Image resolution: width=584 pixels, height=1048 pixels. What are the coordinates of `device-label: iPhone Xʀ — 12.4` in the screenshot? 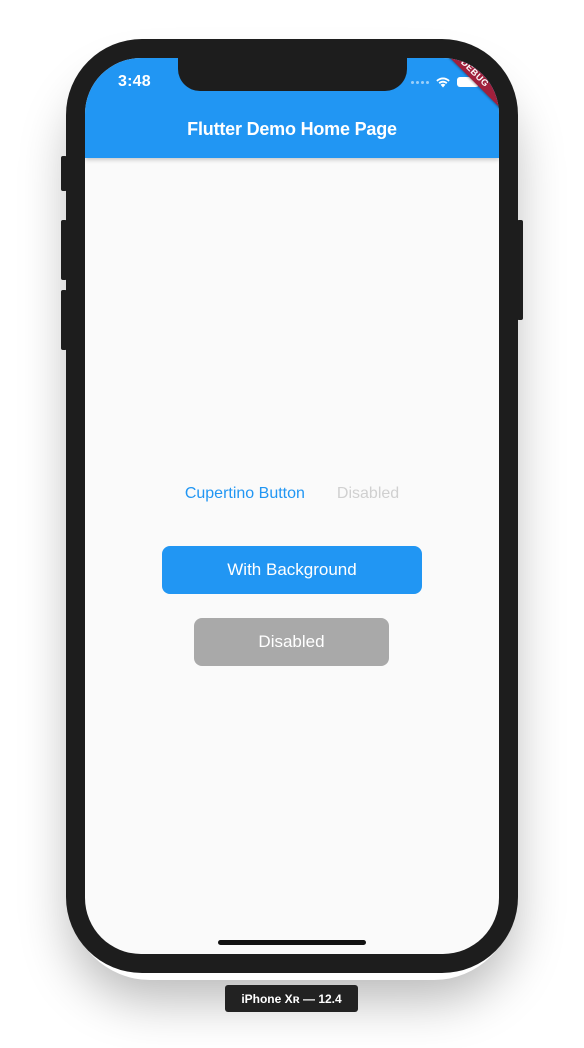 It's located at (291, 998).